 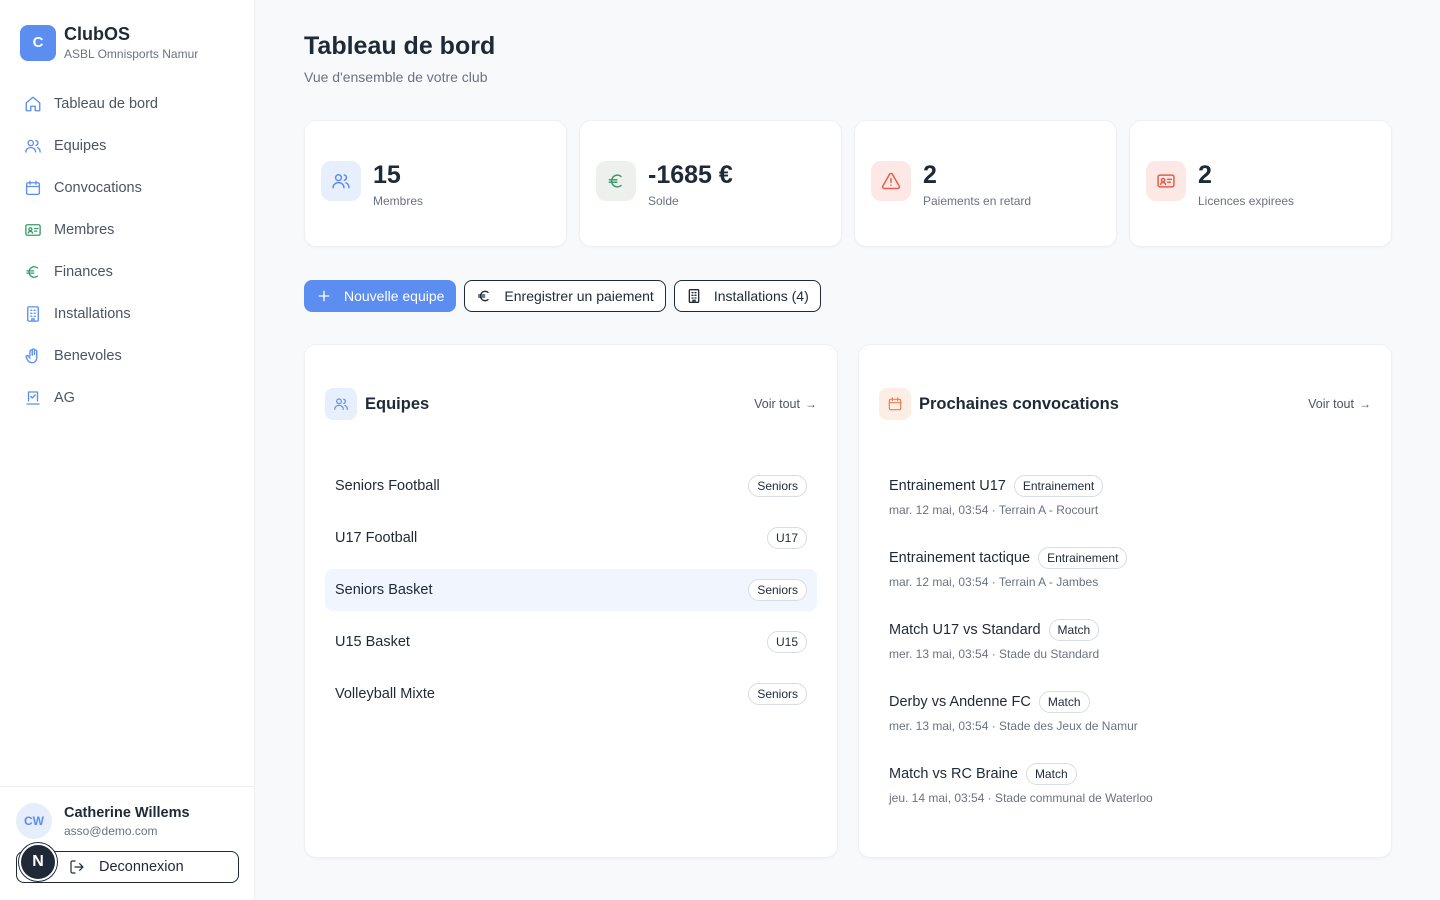 I want to click on team-row: Seniors Football Seniors, so click(x=571, y=486).